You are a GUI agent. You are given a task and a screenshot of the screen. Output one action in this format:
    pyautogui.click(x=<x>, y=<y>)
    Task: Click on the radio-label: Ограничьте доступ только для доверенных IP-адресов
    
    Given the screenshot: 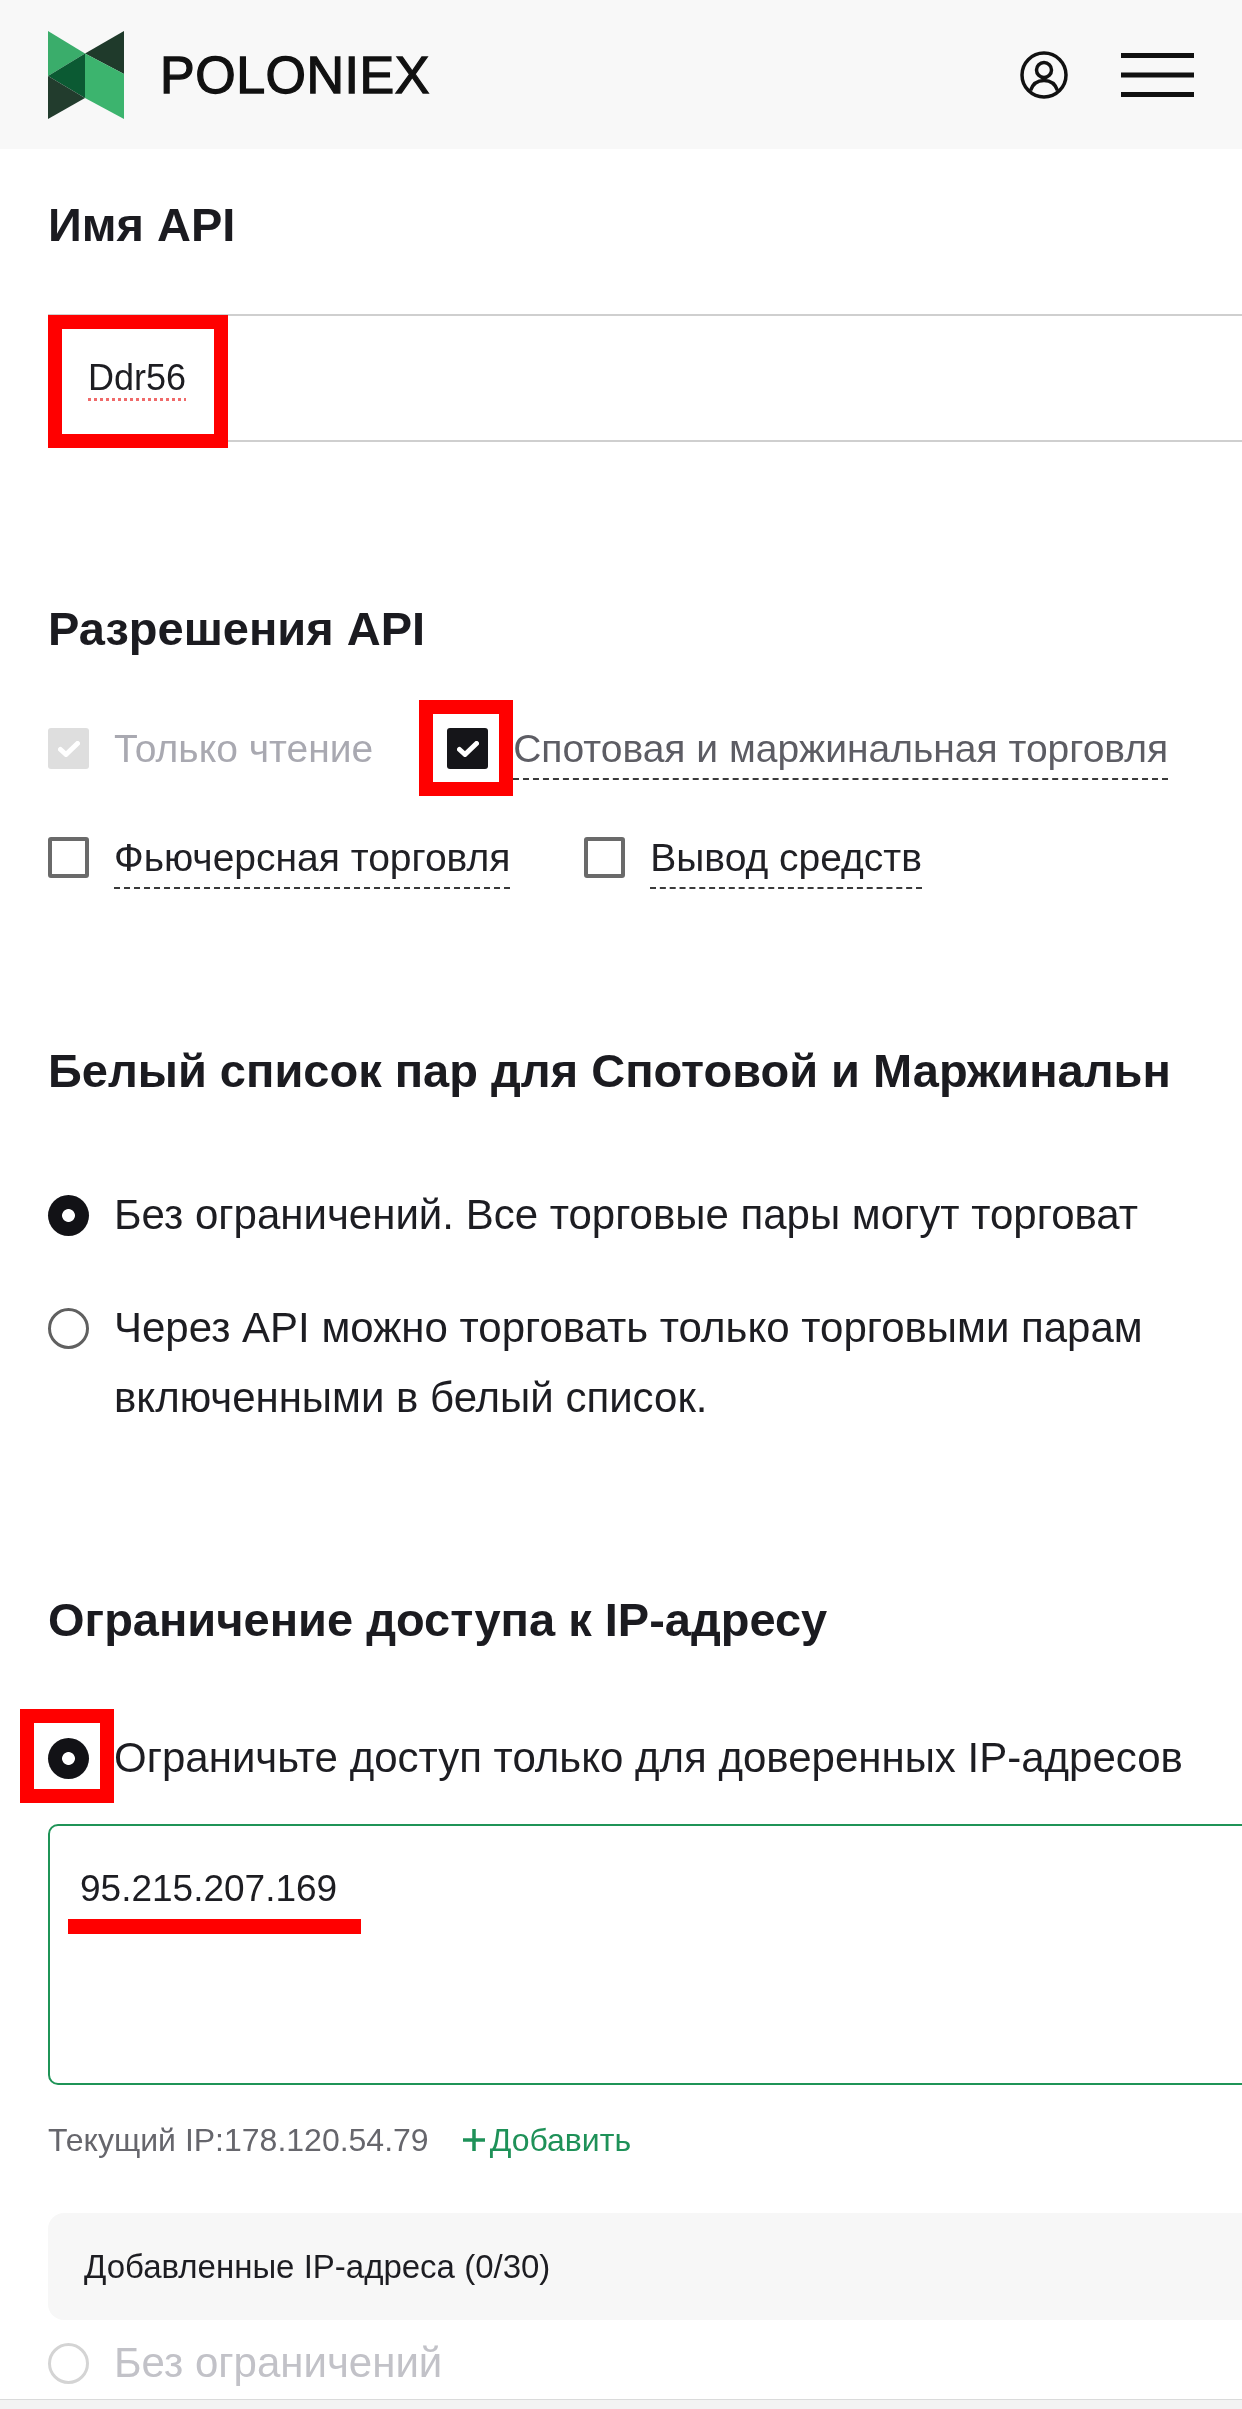 What is the action you would take?
    pyautogui.click(x=648, y=1758)
    